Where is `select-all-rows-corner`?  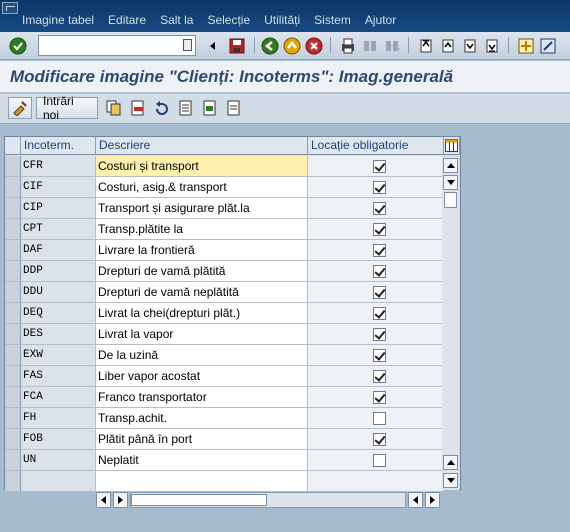 select-all-rows-corner is located at coordinates (13, 146).